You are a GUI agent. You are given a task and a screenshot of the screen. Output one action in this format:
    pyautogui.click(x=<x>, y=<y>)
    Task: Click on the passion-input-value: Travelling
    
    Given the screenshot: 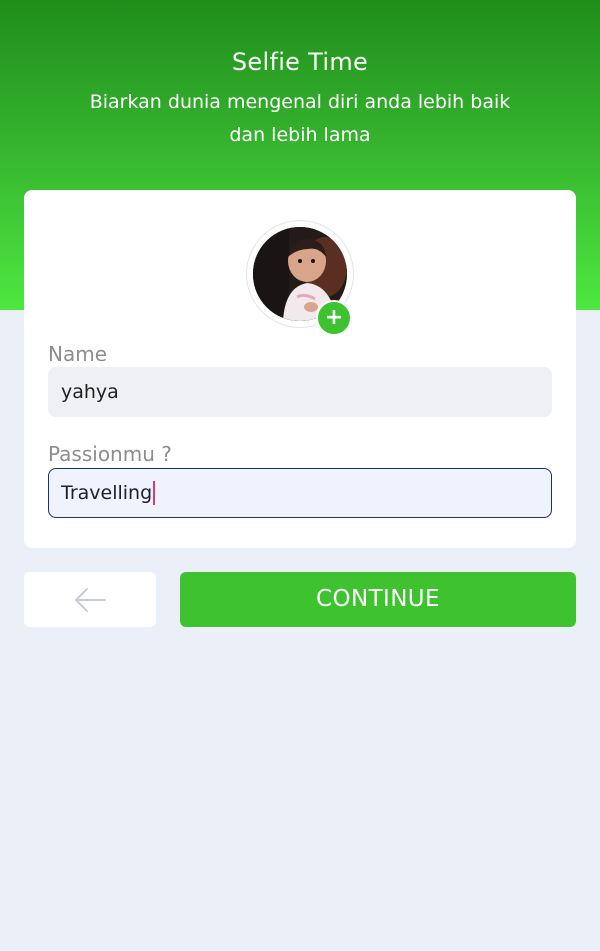 What is the action you would take?
    pyautogui.click(x=107, y=493)
    